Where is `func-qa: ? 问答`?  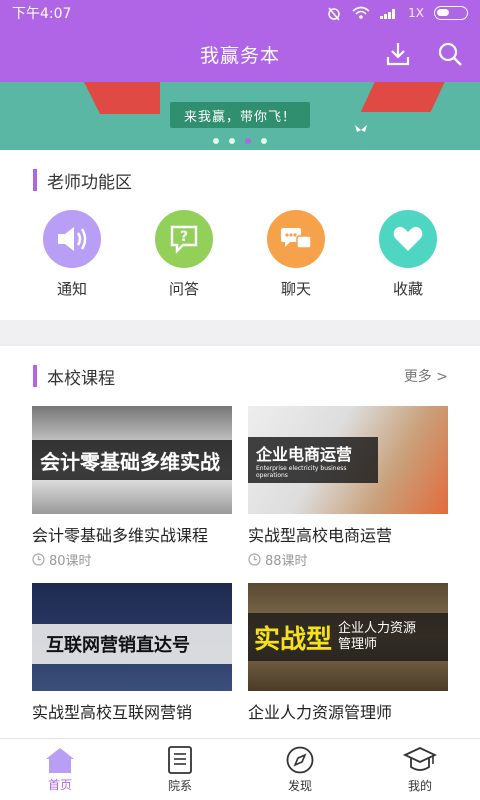 func-qa: ? 问答 is located at coordinates (184, 254).